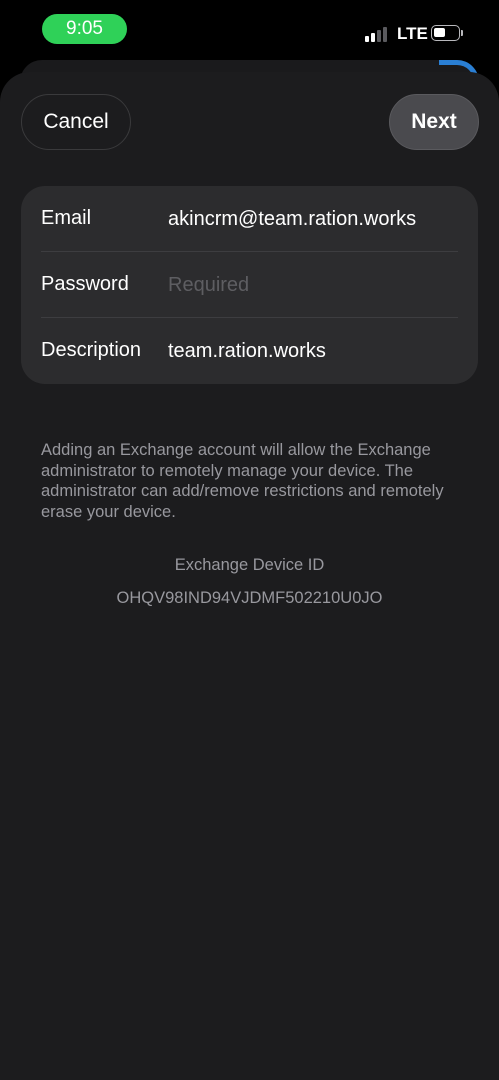 The width and height of the screenshot is (499, 1080). What do you see at coordinates (247, 351) in the screenshot?
I see `description-field: team.ration.works` at bounding box center [247, 351].